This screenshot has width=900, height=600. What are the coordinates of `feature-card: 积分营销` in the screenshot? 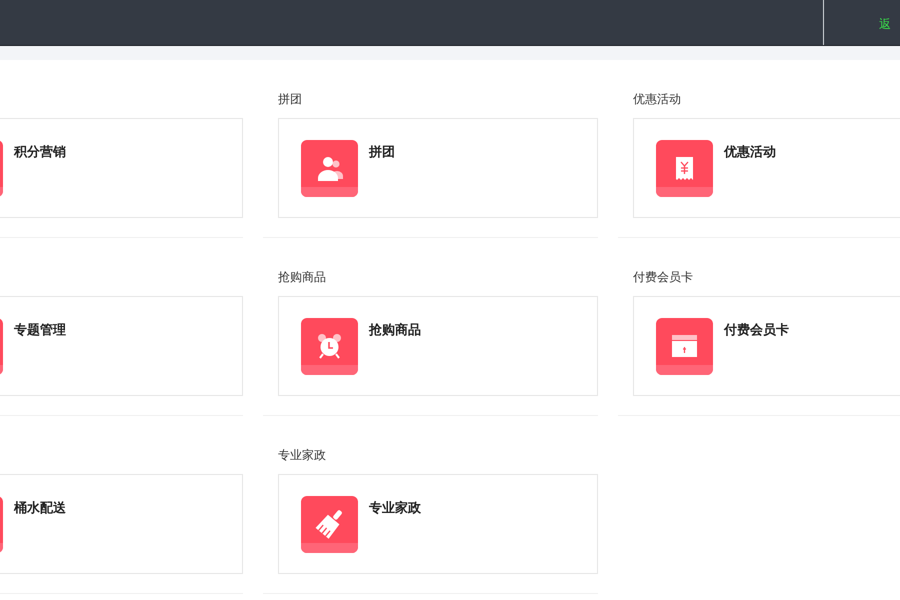 It's located at (121, 168).